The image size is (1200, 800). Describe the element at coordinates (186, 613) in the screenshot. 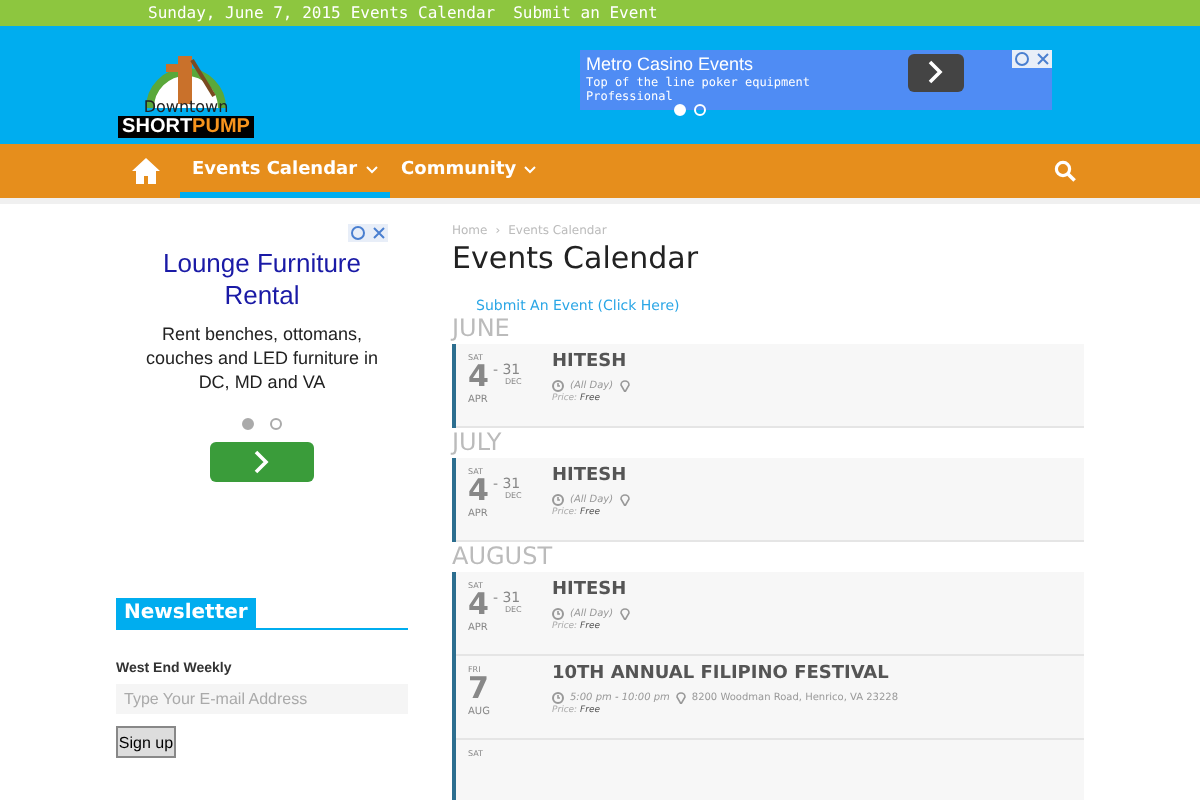

I see `section-heading: Newsletter` at that location.